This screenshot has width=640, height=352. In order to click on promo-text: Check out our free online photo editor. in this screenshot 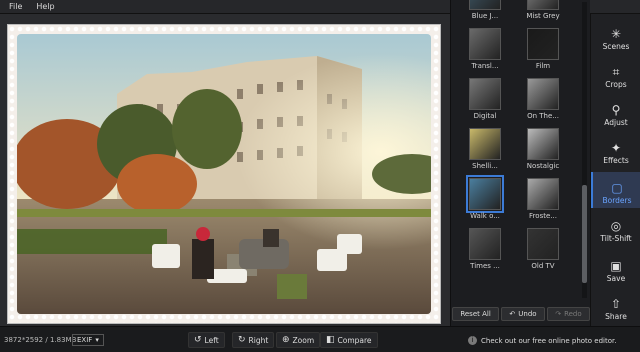, I will do `click(549, 340)`.